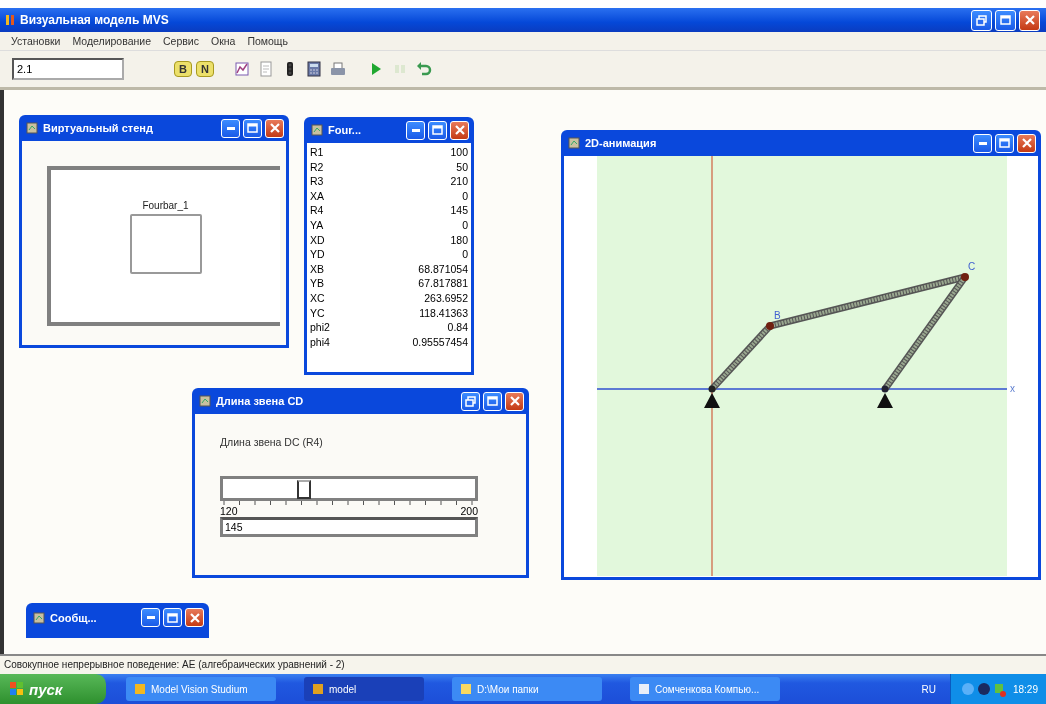 The image size is (1046, 704). What do you see at coordinates (183, 69) in the screenshot?
I see `mode-button: B` at bounding box center [183, 69].